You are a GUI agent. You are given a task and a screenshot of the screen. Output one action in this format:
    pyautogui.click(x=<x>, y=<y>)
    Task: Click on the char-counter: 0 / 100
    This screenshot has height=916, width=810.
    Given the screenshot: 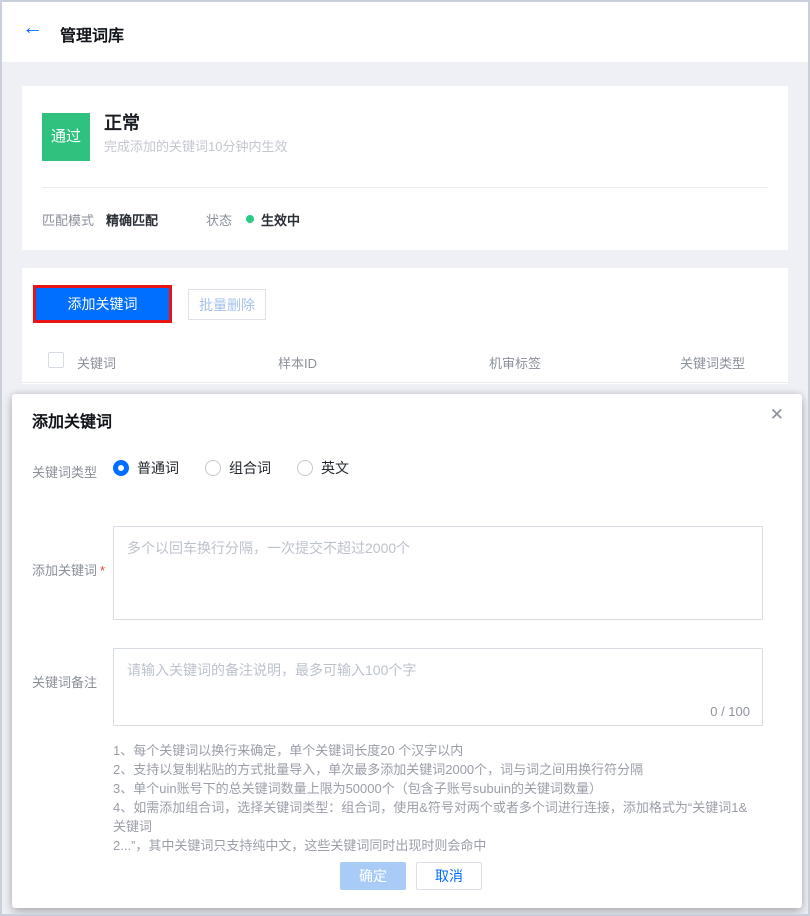 What is the action you would take?
    pyautogui.click(x=730, y=711)
    